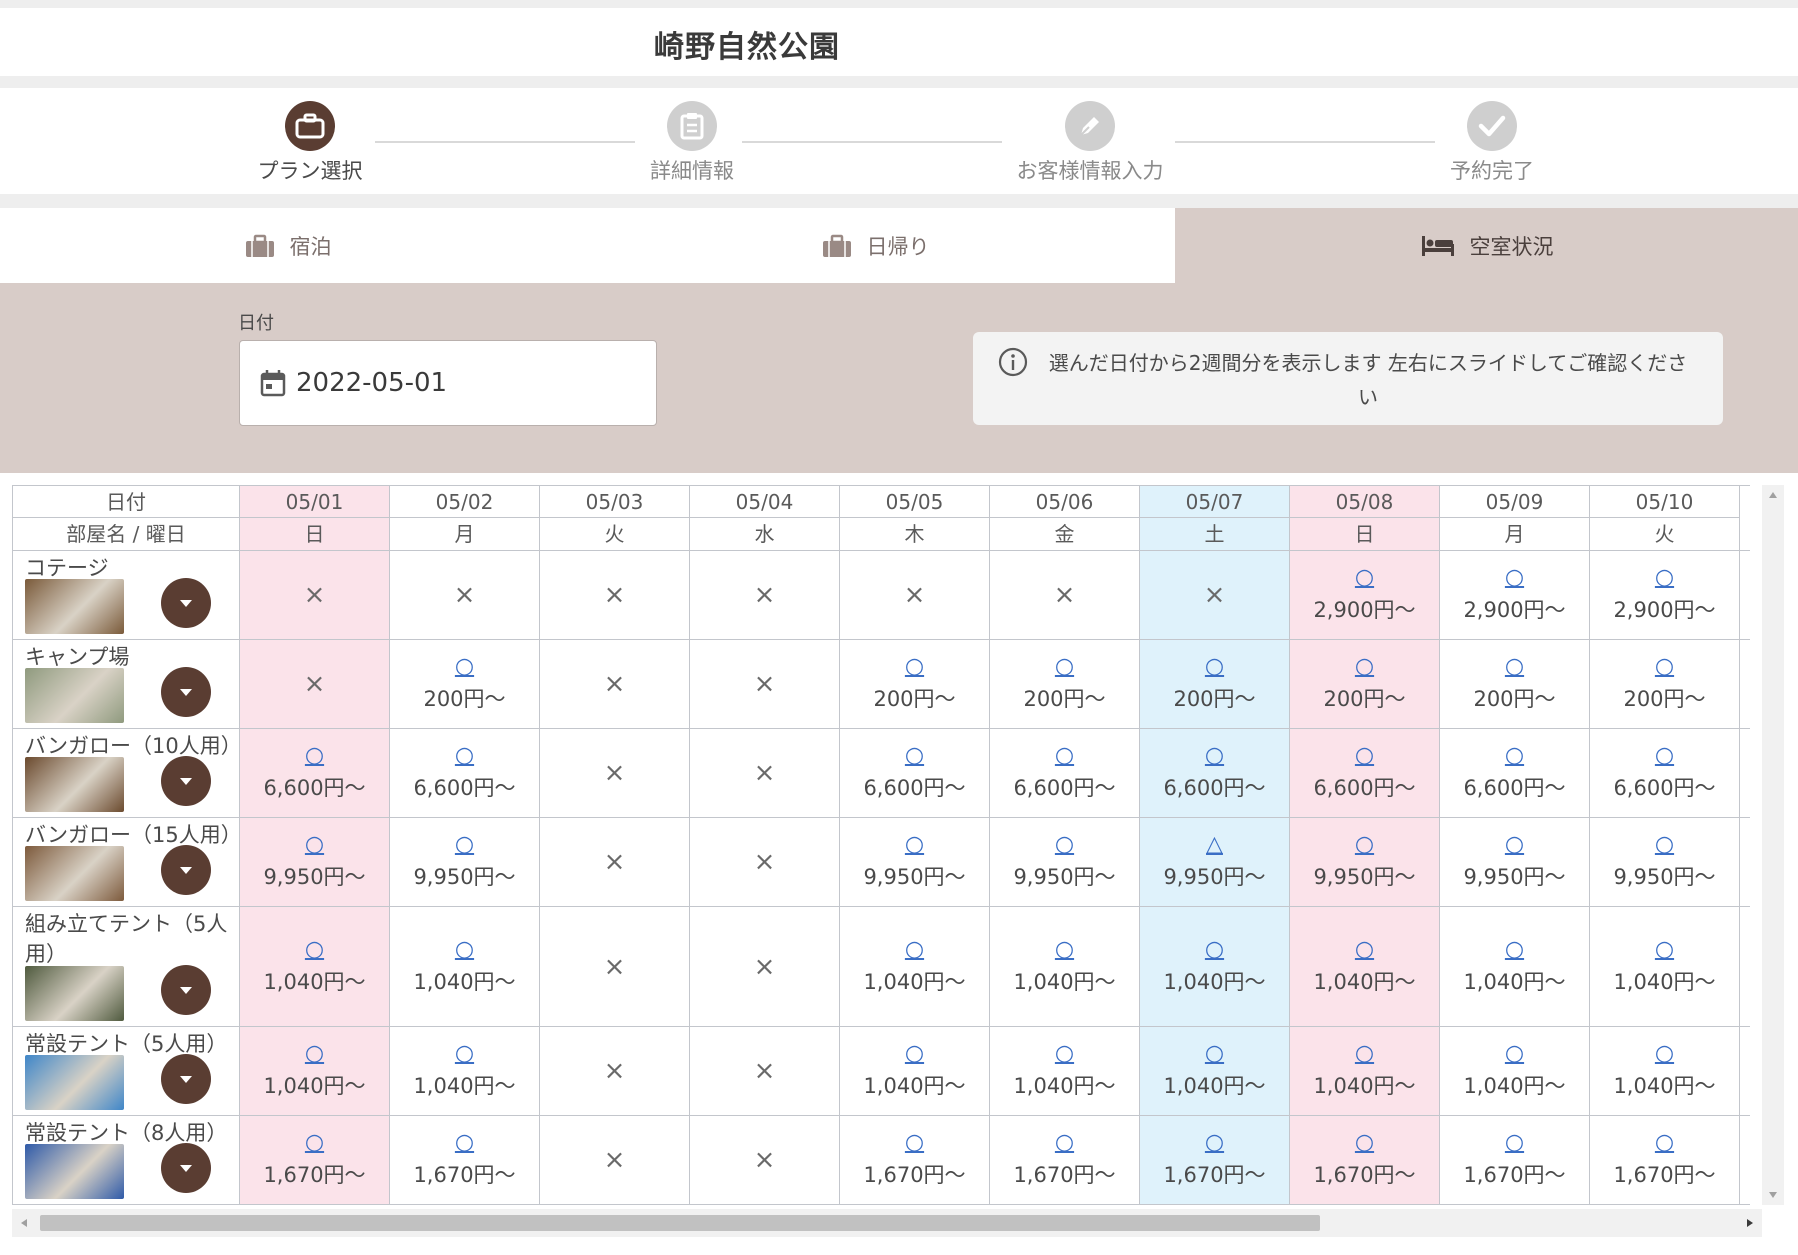 This screenshot has width=1798, height=1255. I want to click on date-input: 2022-05-01, so click(448, 383).